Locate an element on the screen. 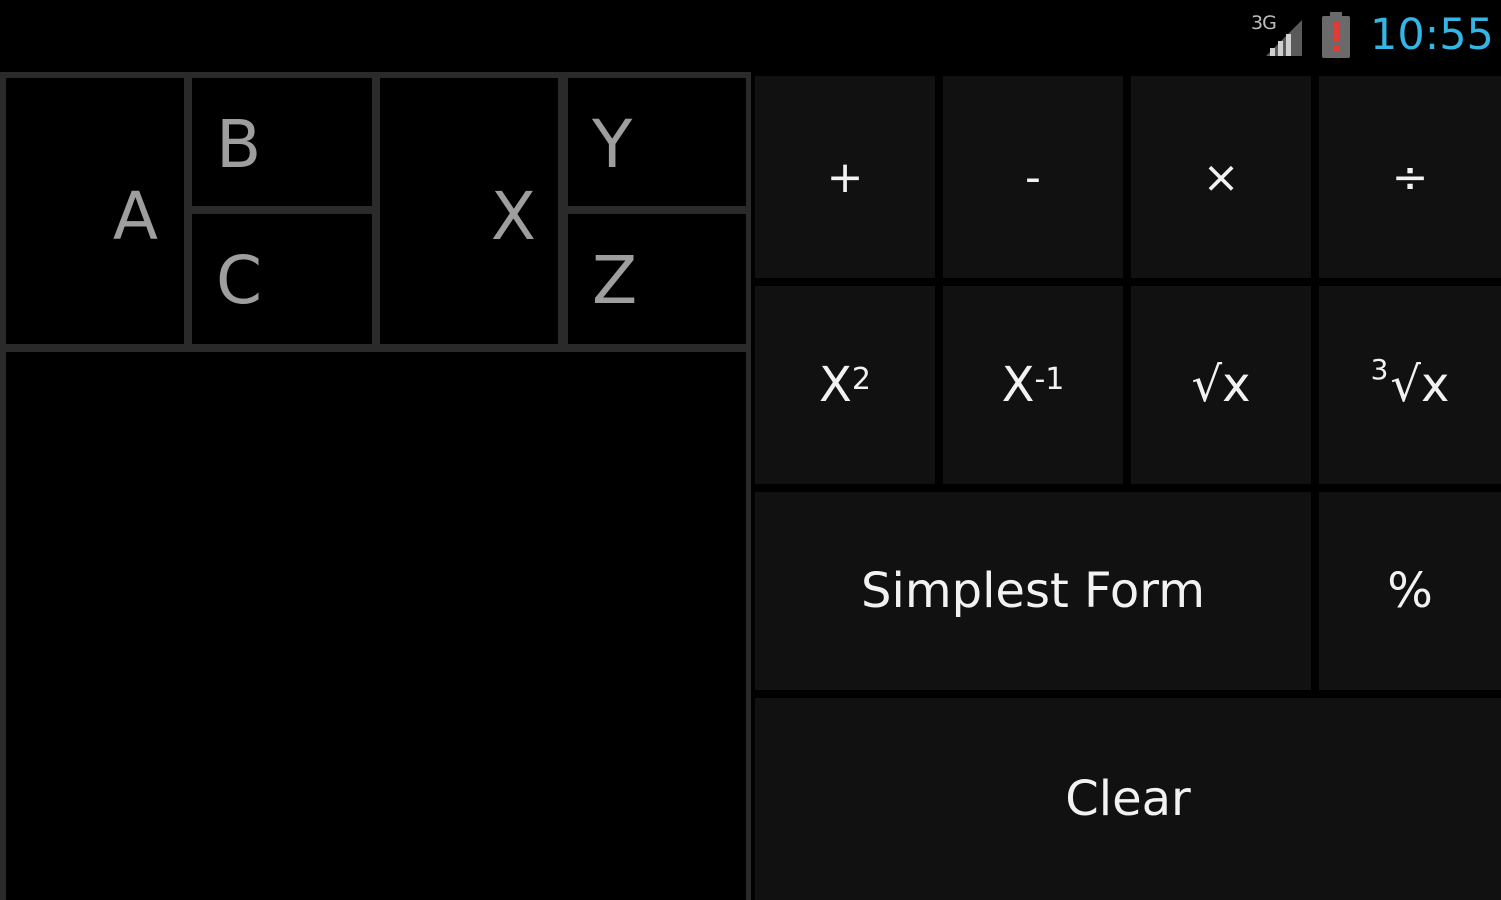 The image size is (1501, 900). reciprocal-exponent: -1 is located at coordinates (1049, 379).